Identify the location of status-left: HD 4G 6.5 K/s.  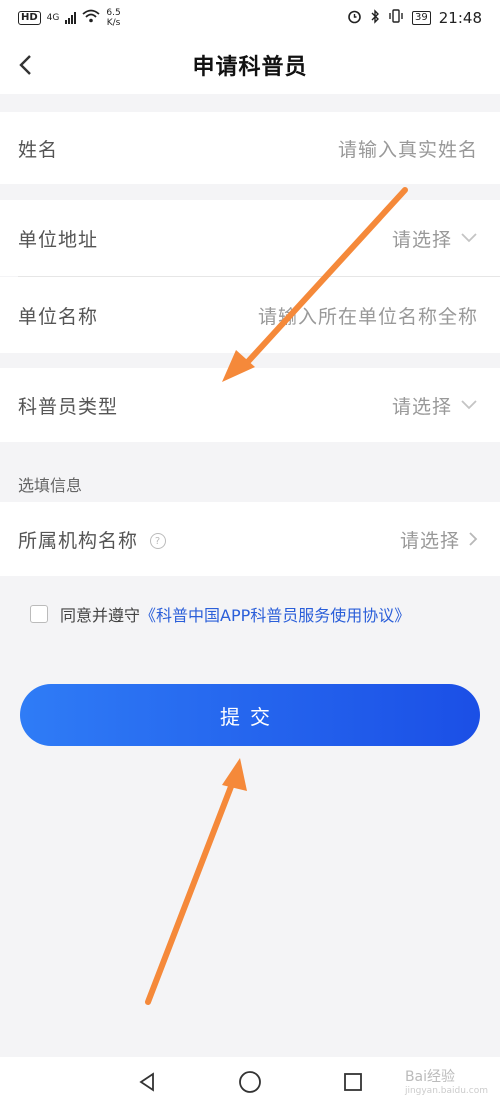
(69, 18).